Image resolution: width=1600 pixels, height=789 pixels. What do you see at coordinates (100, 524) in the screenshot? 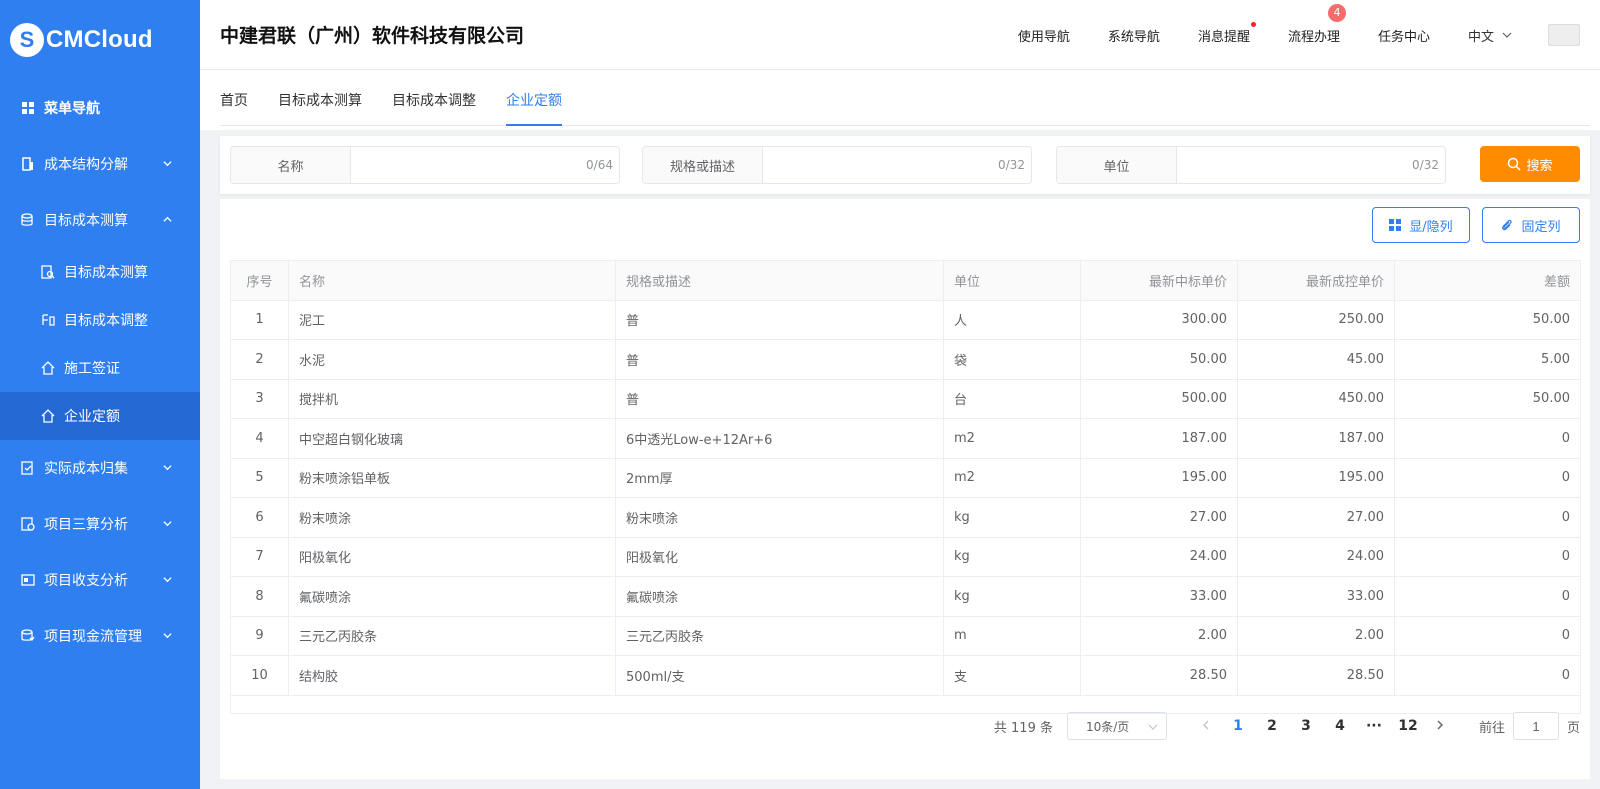
I see `sidebar-item-three-calc: 项目三算分析` at bounding box center [100, 524].